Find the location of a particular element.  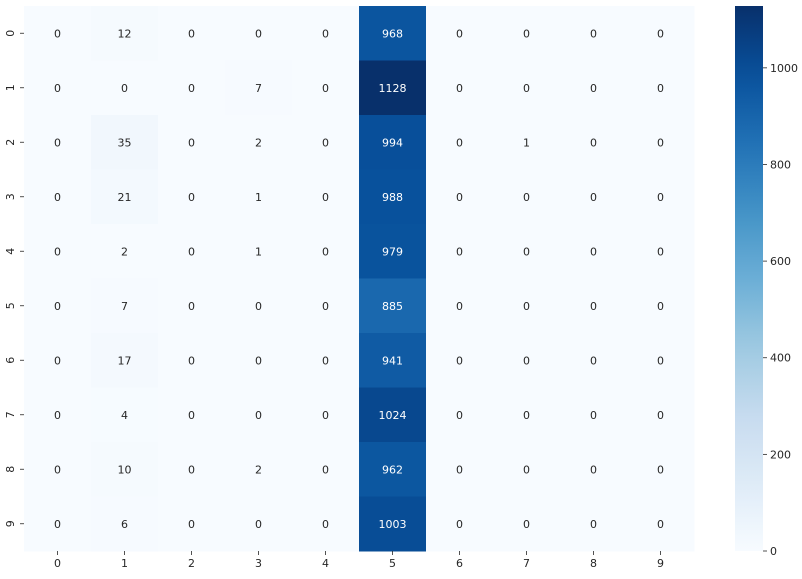

cell-label-r5-c2: 0 is located at coordinates (191, 306).